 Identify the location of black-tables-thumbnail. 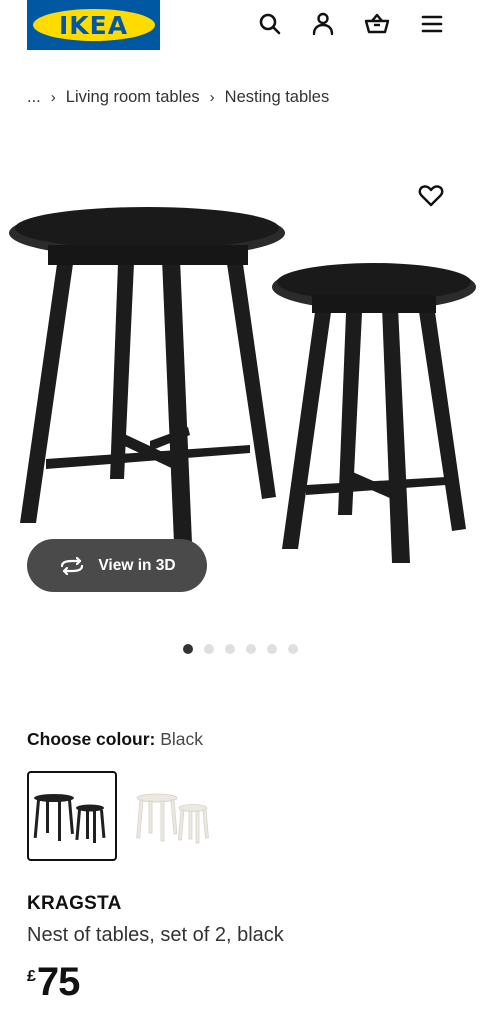
(69, 818).